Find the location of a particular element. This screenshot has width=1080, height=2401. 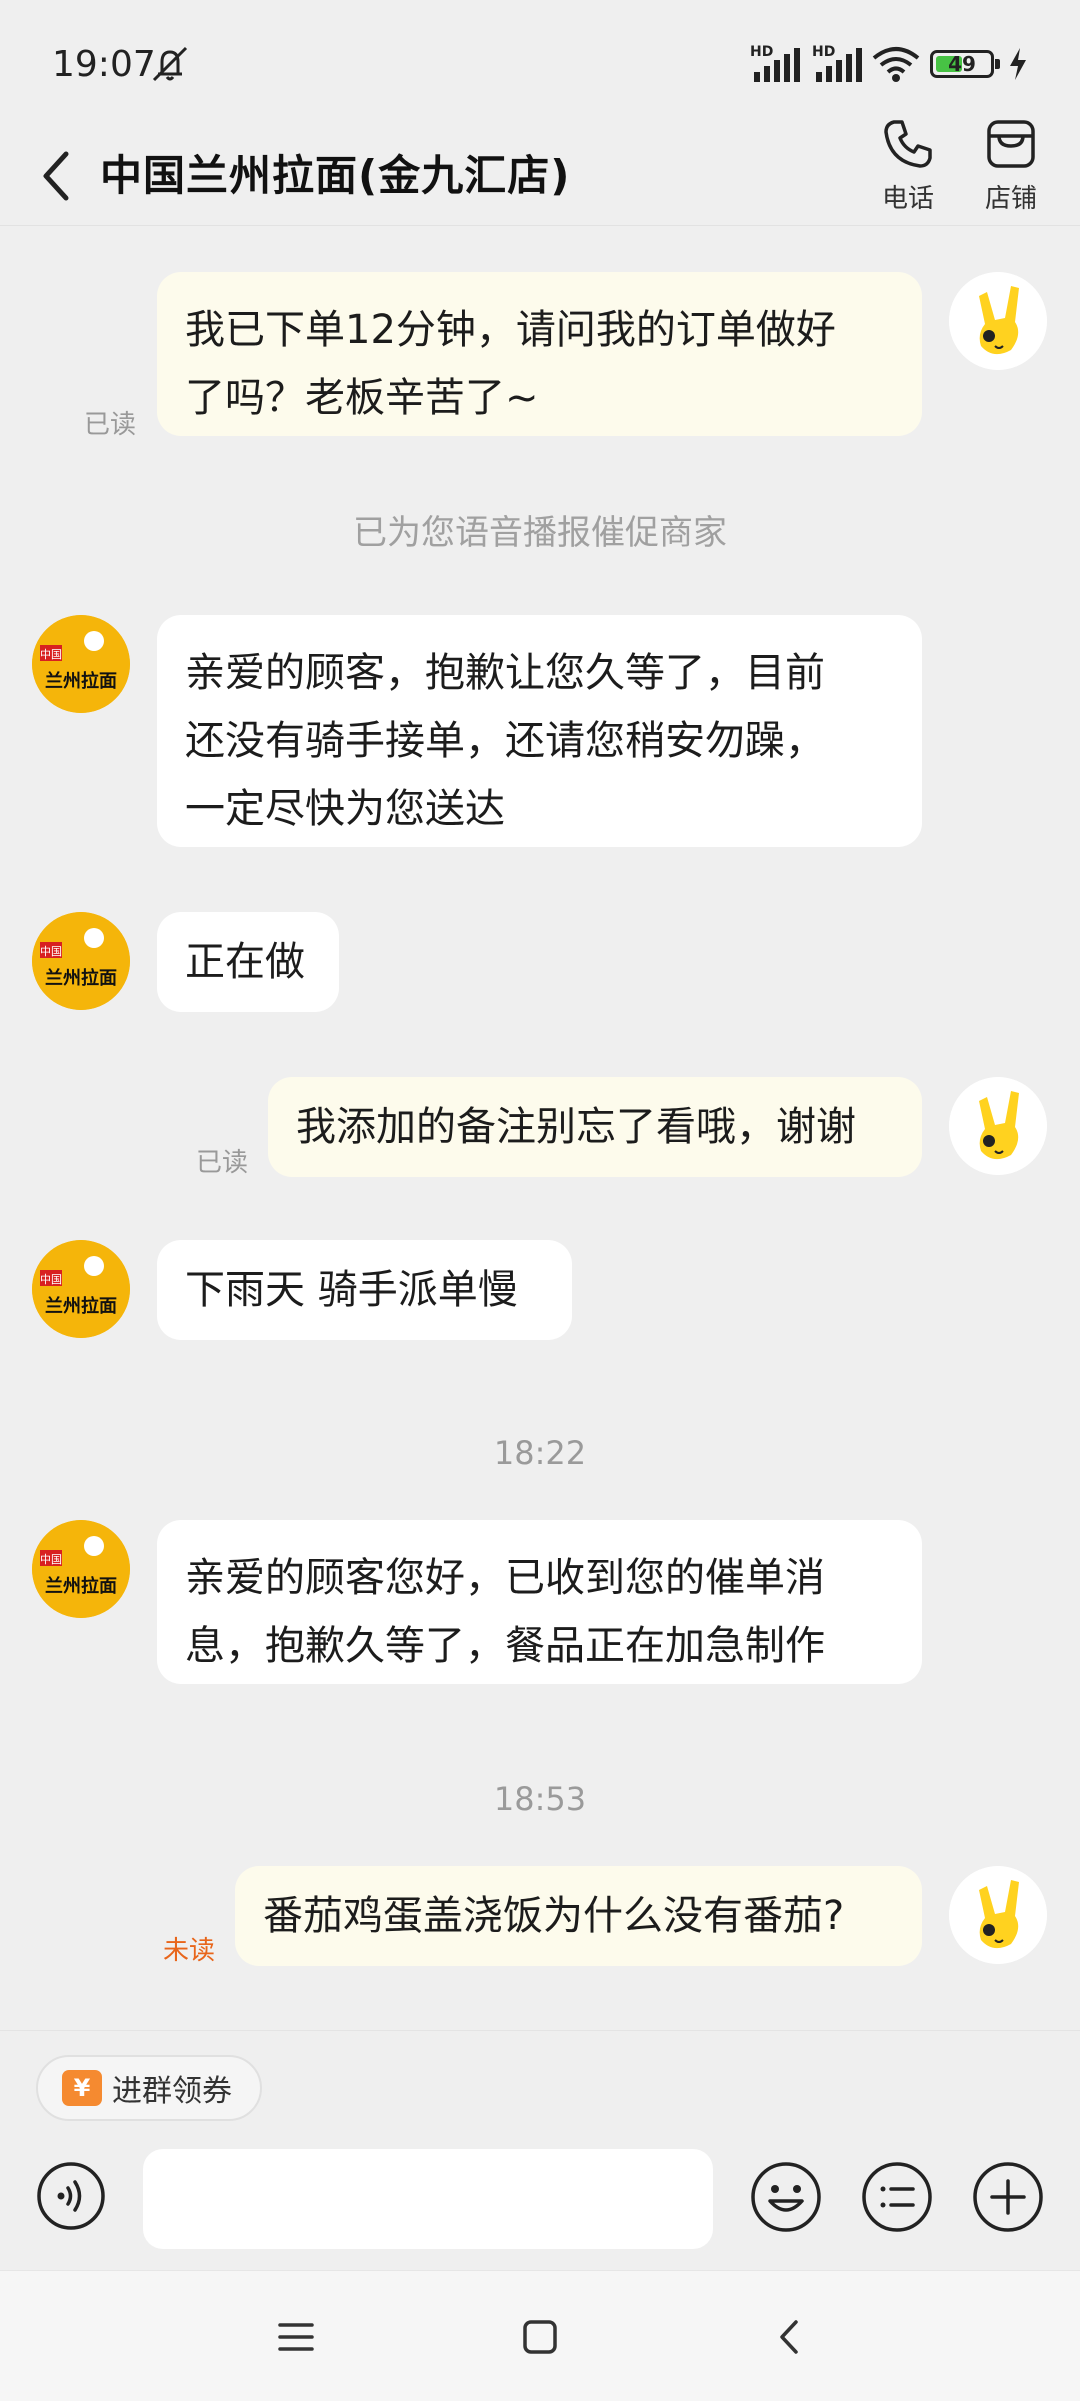

message-input is located at coordinates (428, 2199).